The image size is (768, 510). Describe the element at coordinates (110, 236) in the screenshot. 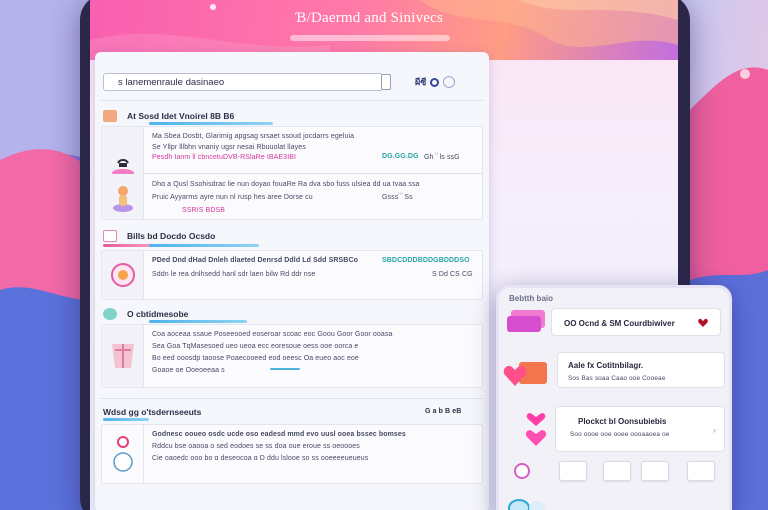

I see `tag-icon` at that location.